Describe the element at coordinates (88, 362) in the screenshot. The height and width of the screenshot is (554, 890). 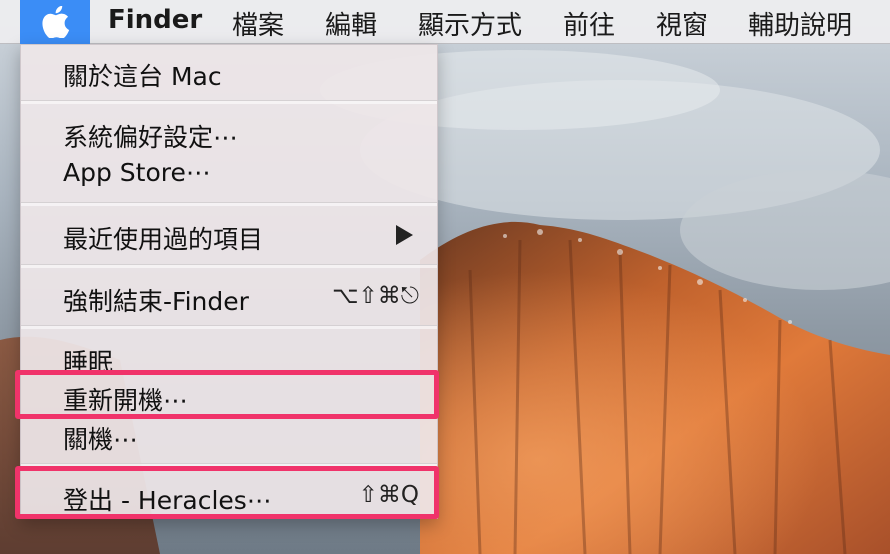
I see `menu-item-label: 睡眠` at that location.